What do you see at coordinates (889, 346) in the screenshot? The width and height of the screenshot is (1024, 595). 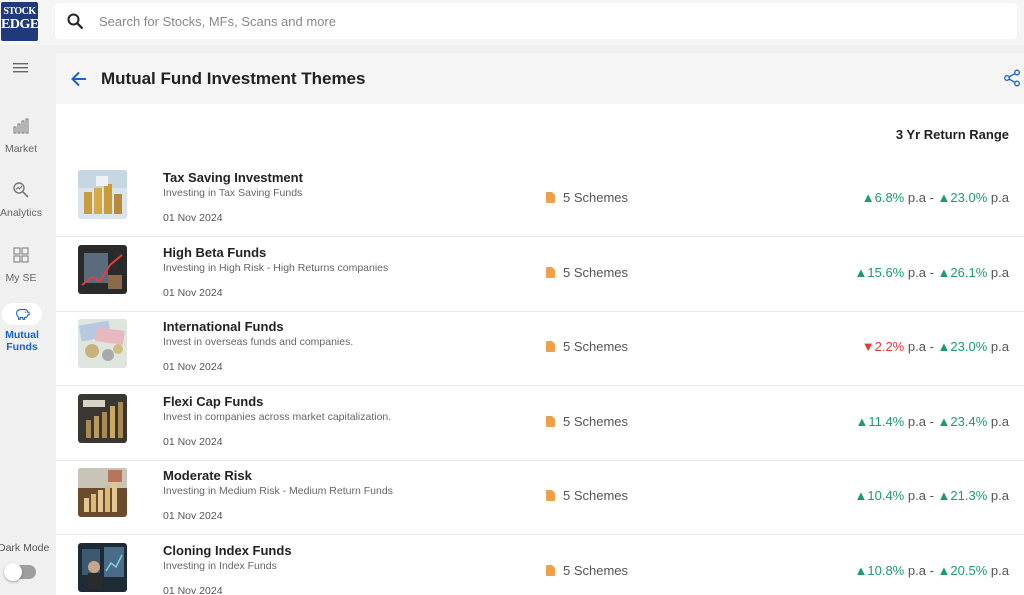 I see `return-low-value: 2.2%` at bounding box center [889, 346].